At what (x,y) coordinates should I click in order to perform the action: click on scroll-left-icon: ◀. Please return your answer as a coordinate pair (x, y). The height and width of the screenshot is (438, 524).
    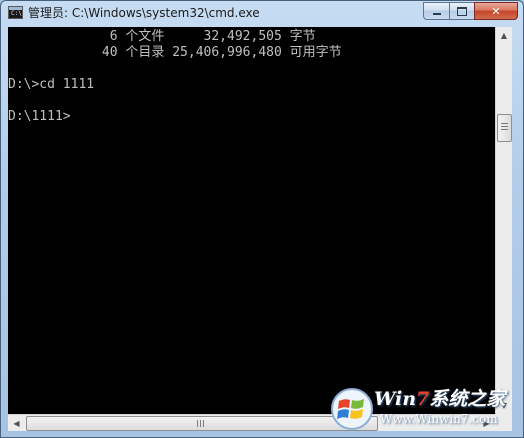
    Looking at the image, I should click on (16, 423).